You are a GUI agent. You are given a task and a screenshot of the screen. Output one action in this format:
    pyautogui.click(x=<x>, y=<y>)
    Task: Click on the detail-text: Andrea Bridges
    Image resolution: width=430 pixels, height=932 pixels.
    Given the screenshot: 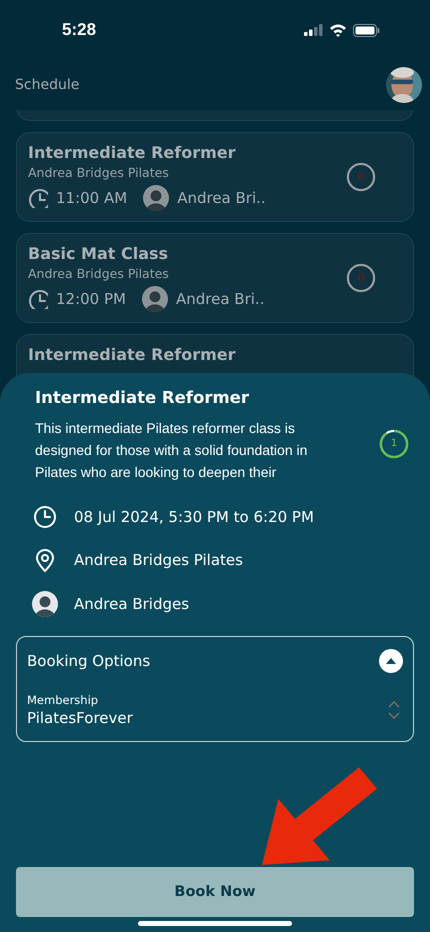 What is the action you would take?
    pyautogui.click(x=132, y=604)
    